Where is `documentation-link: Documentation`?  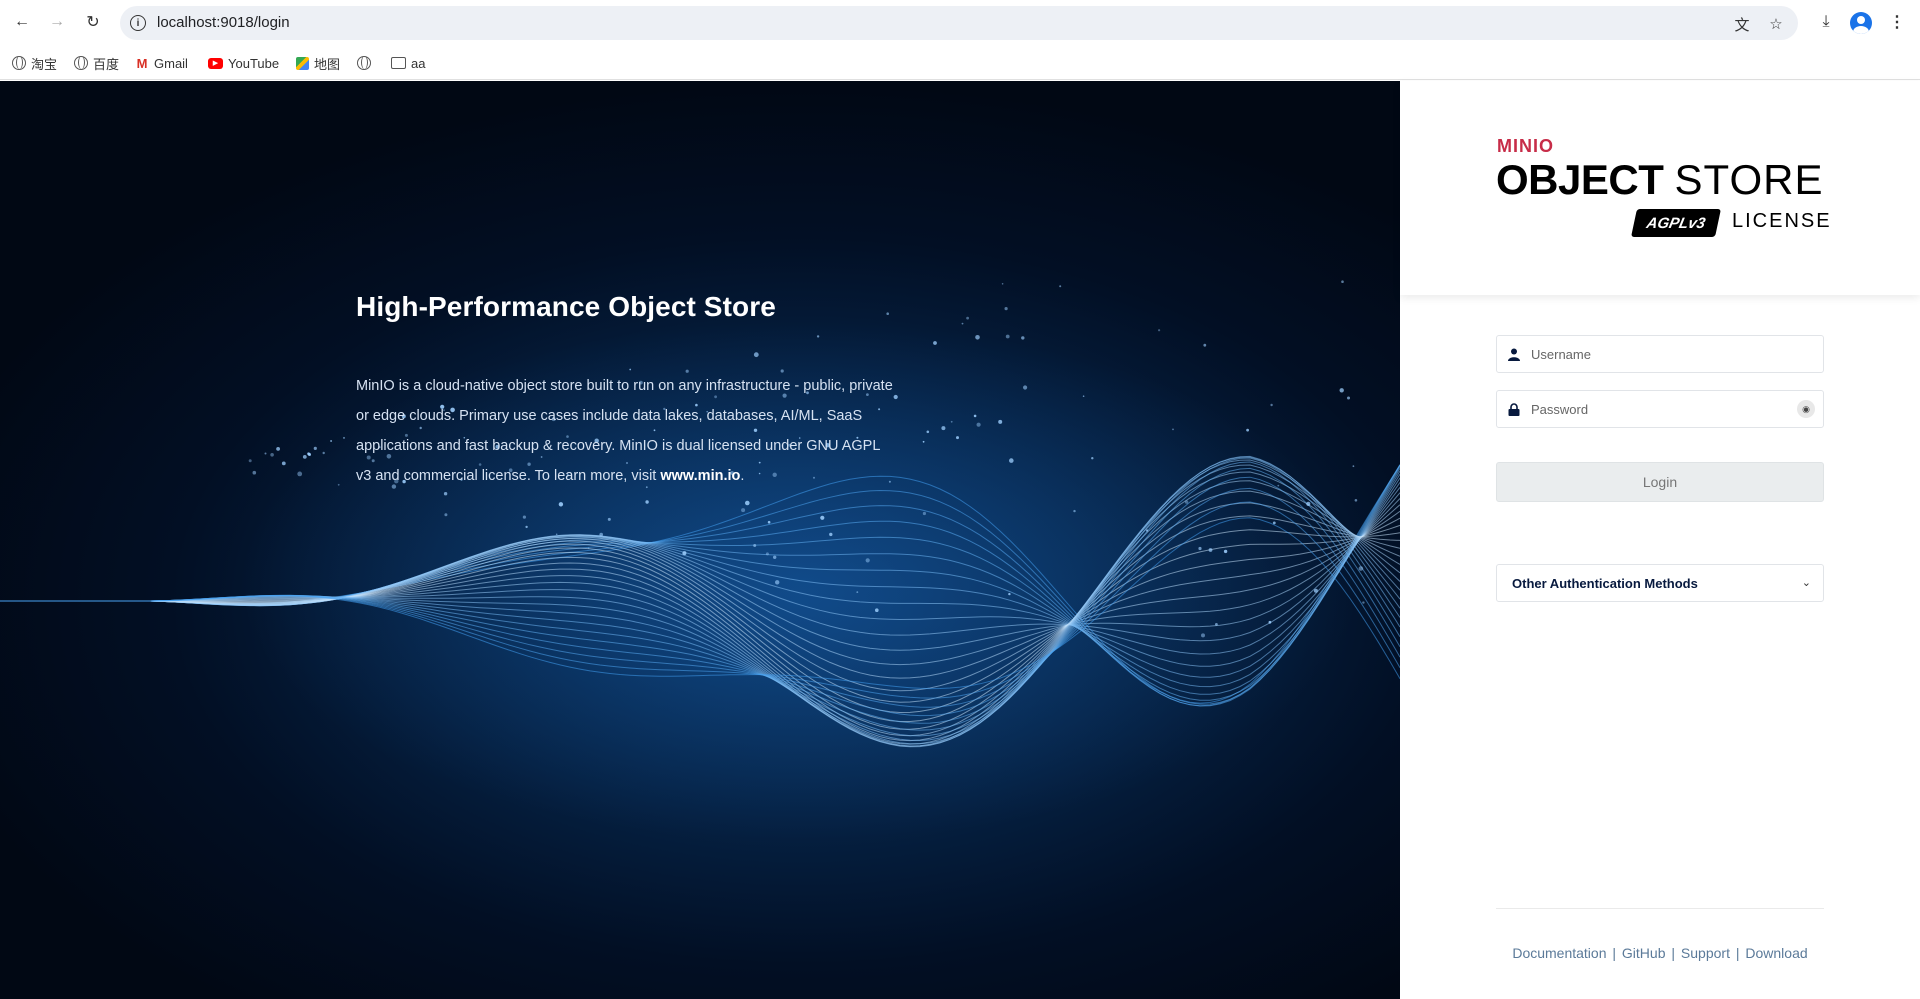 documentation-link: Documentation is located at coordinates (1559, 953).